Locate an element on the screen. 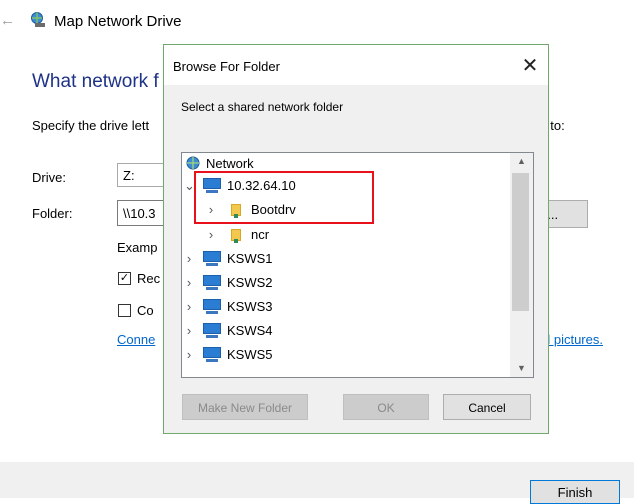  tree-item-label: KSWS4 is located at coordinates (250, 330).